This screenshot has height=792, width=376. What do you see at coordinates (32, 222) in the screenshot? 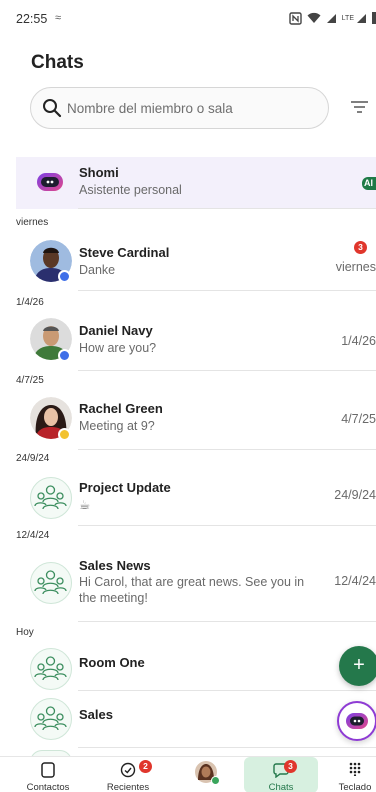
I see `section-header: viernes` at bounding box center [32, 222].